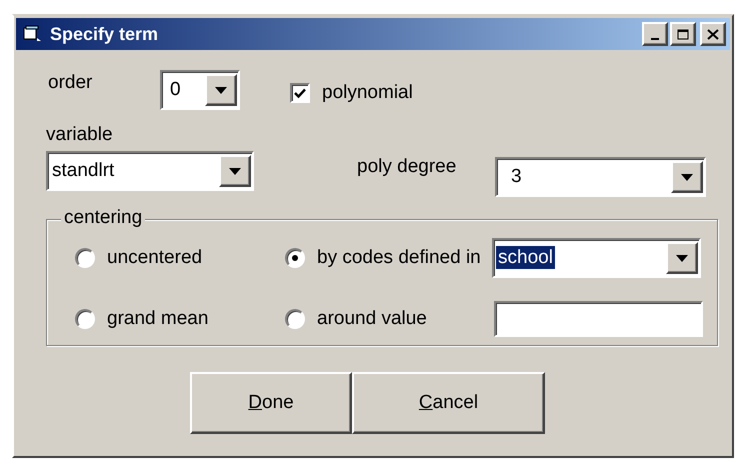 The width and height of the screenshot is (738, 465). What do you see at coordinates (399, 258) in the screenshot?
I see `radio-label: by codes defined in` at bounding box center [399, 258].